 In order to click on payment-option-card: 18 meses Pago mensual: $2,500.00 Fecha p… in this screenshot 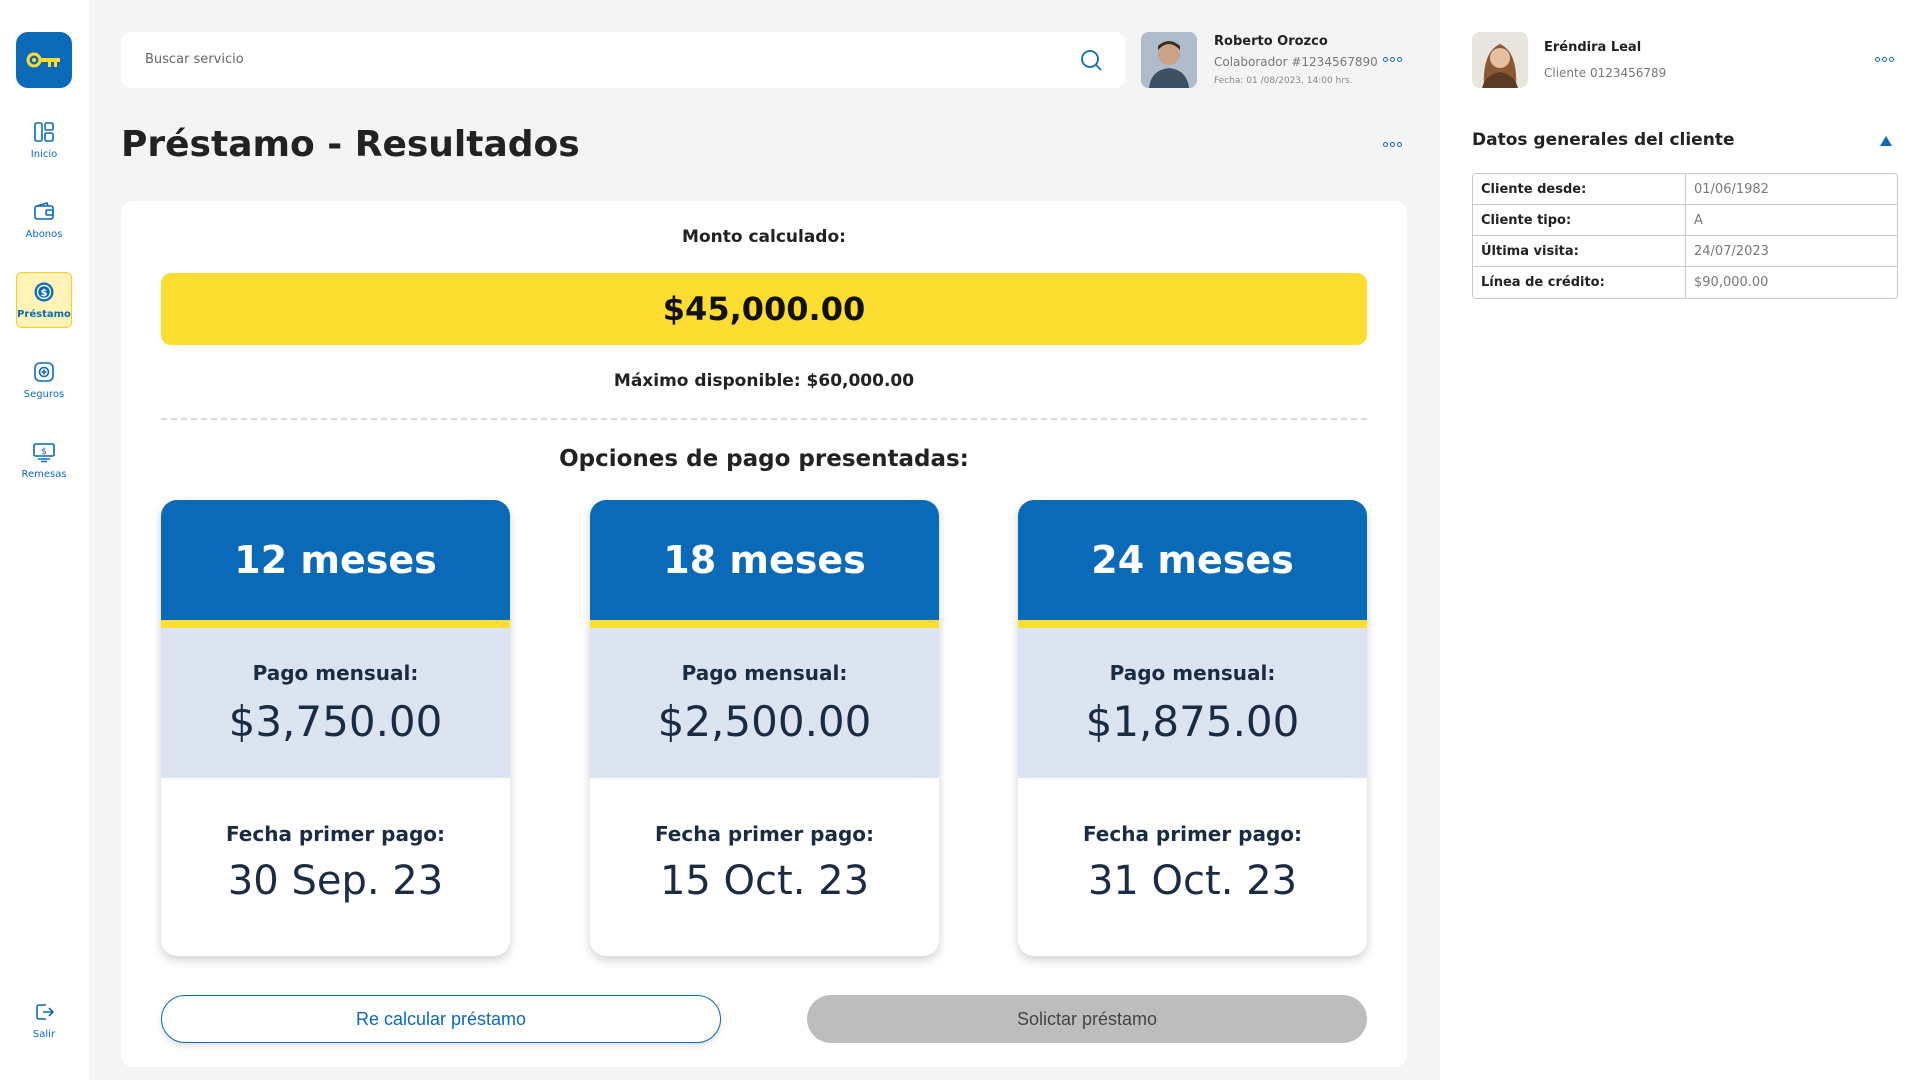, I will do `click(764, 728)`.